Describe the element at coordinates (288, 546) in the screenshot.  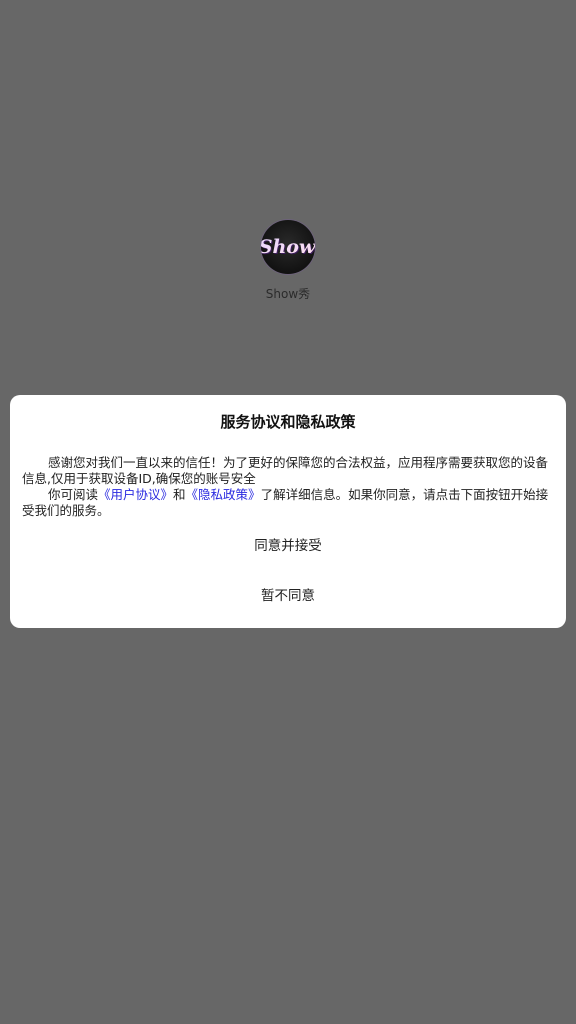
I see `accept-button: 同意并接受` at that location.